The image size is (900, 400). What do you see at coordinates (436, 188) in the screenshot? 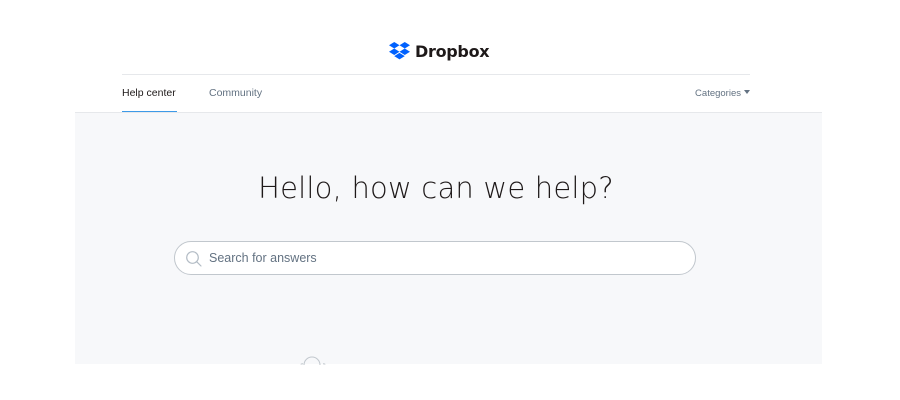
I see `hero-title: Hello, how can we help?` at bounding box center [436, 188].